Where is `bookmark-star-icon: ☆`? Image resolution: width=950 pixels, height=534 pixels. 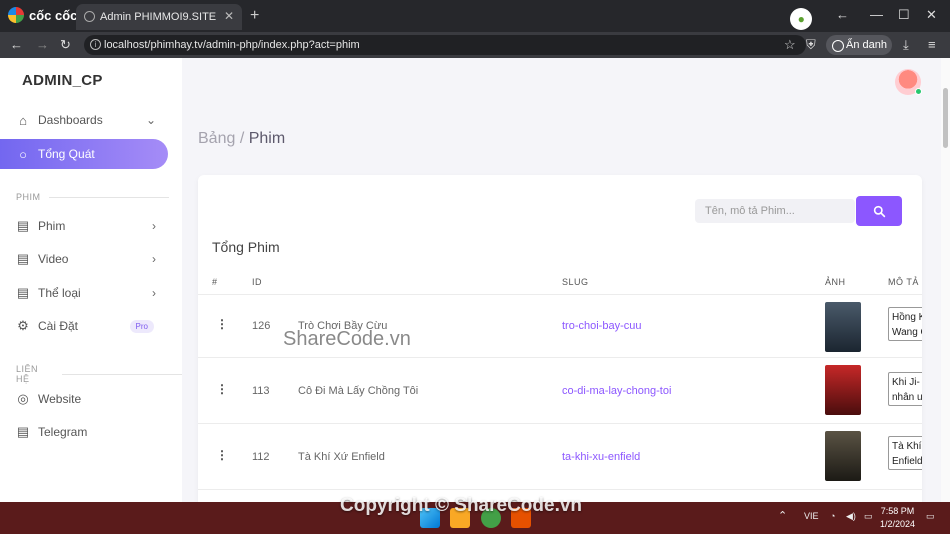 bookmark-star-icon: ☆ is located at coordinates (790, 45).